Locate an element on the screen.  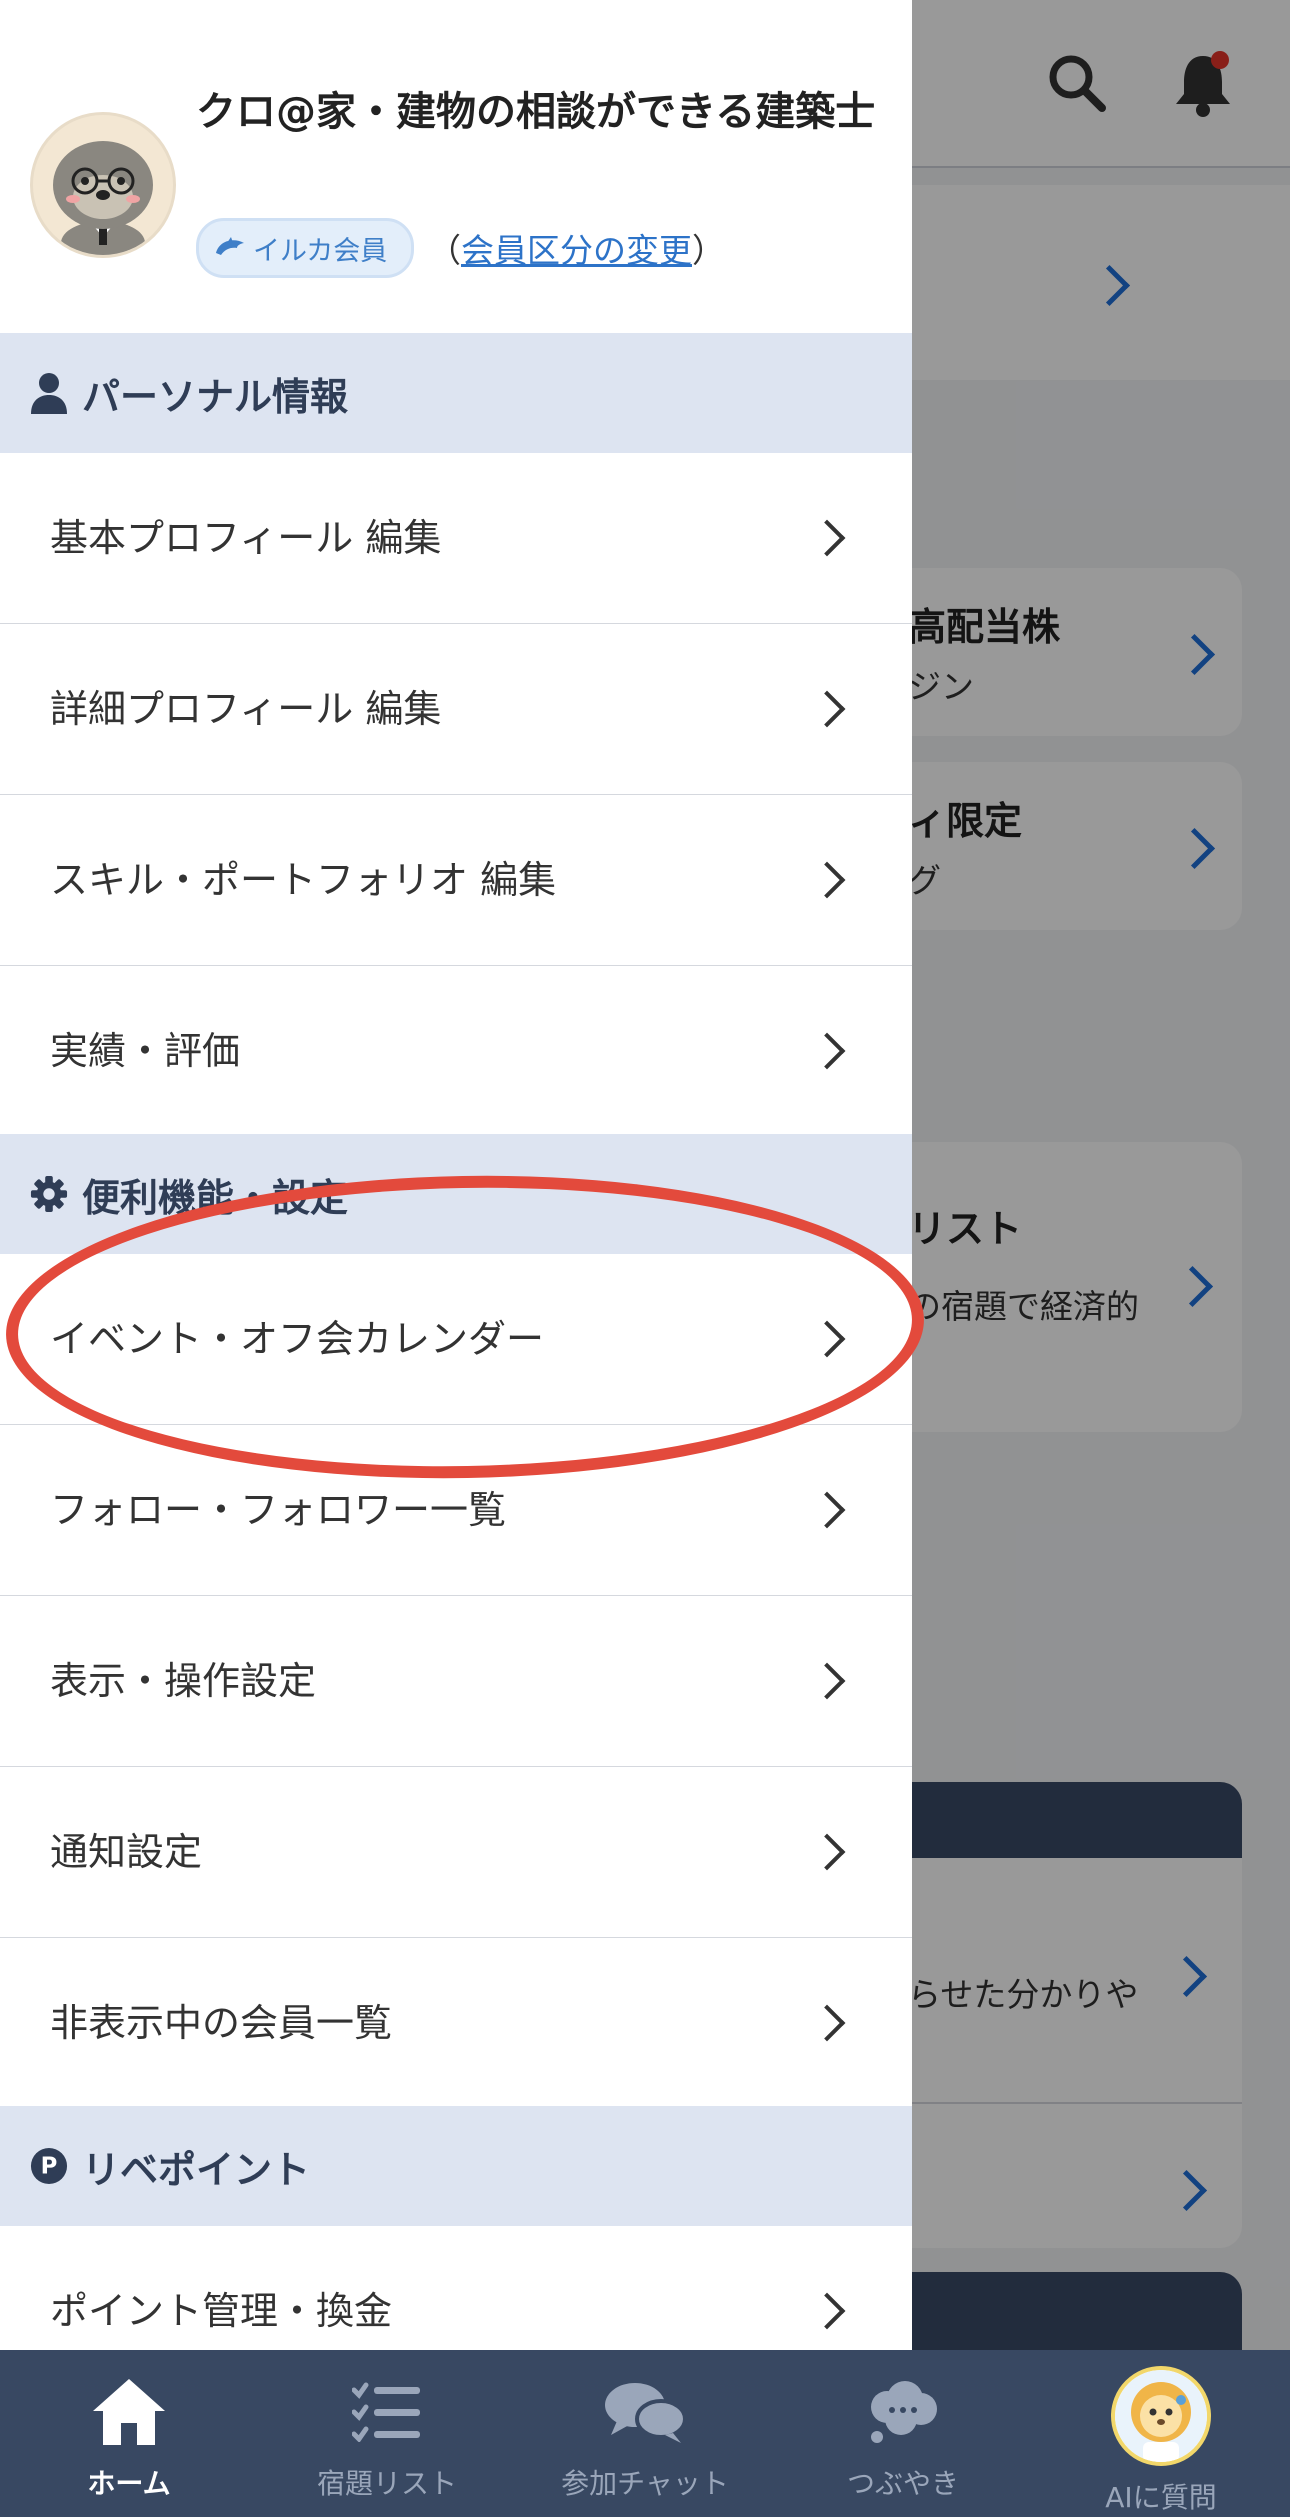
section-label: 便利機能・設定 is located at coordinates (215, 1197).